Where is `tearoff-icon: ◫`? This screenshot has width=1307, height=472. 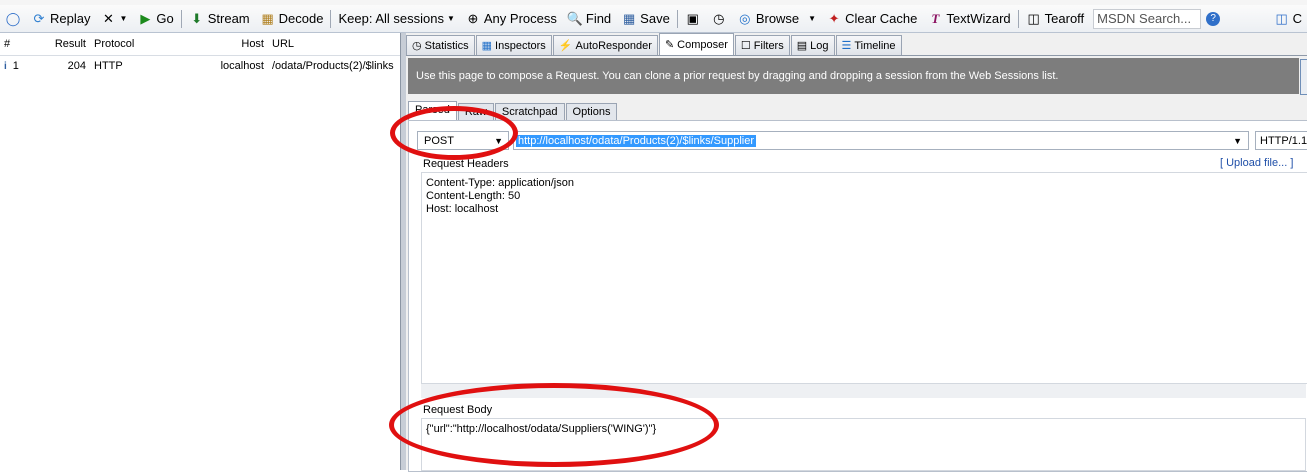 tearoff-icon: ◫ is located at coordinates (1033, 18).